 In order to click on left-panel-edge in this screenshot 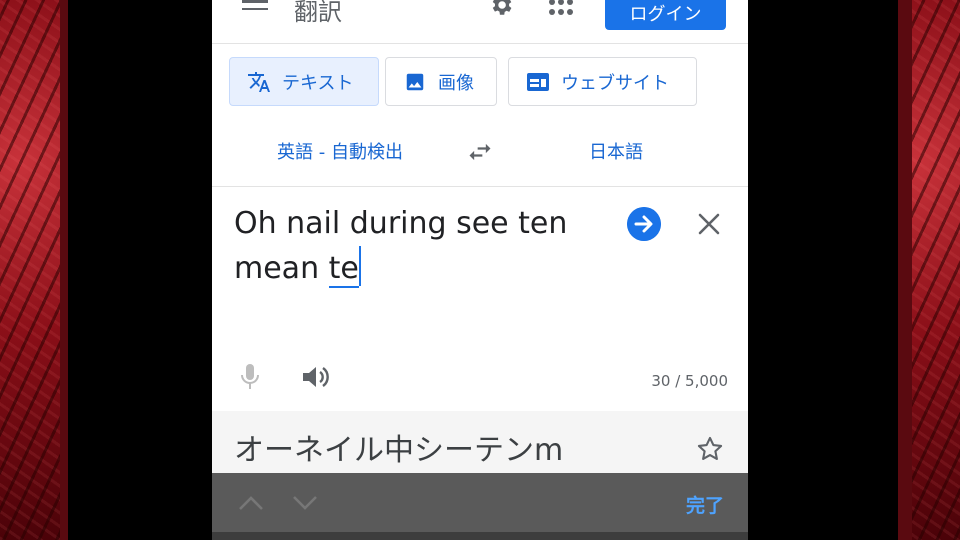, I will do `click(64, 270)`.